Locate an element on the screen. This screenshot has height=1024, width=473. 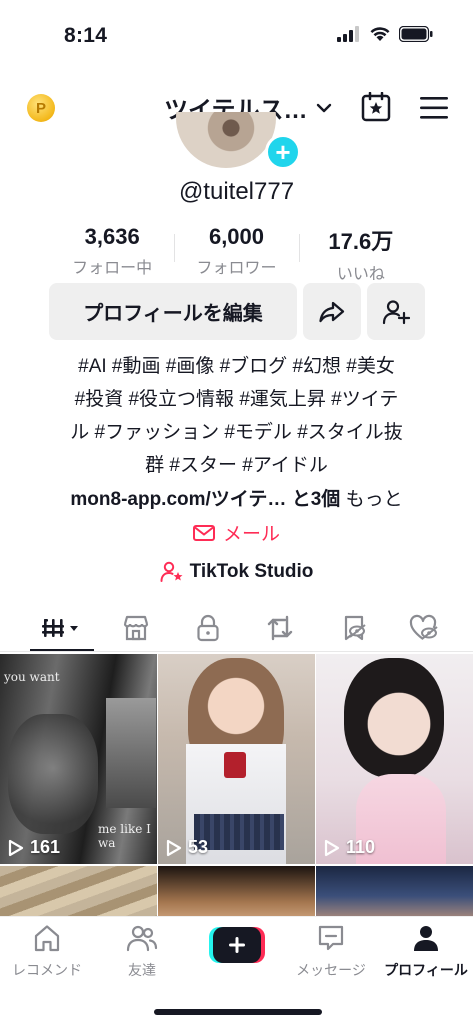
nav-home-label: レコメンド is located at coordinates (47, 970).